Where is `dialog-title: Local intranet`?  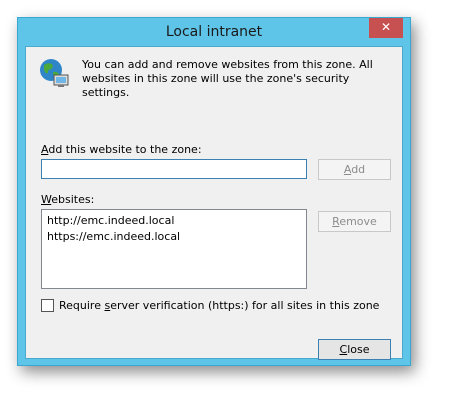 dialog-title: Local intranet is located at coordinates (214, 32).